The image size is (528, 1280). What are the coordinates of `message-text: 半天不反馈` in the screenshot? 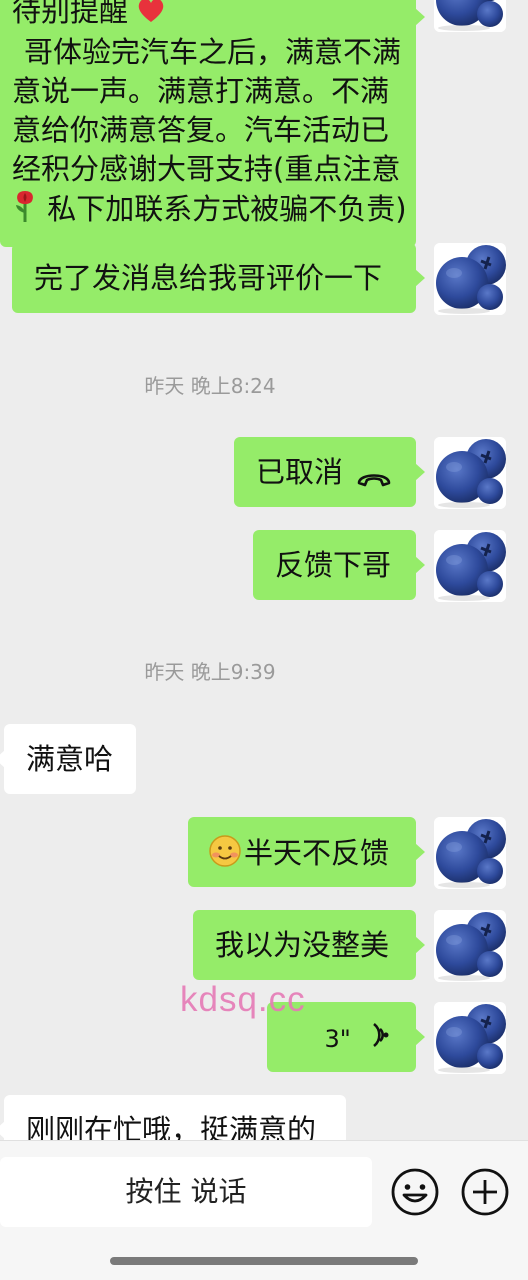 It's located at (317, 853).